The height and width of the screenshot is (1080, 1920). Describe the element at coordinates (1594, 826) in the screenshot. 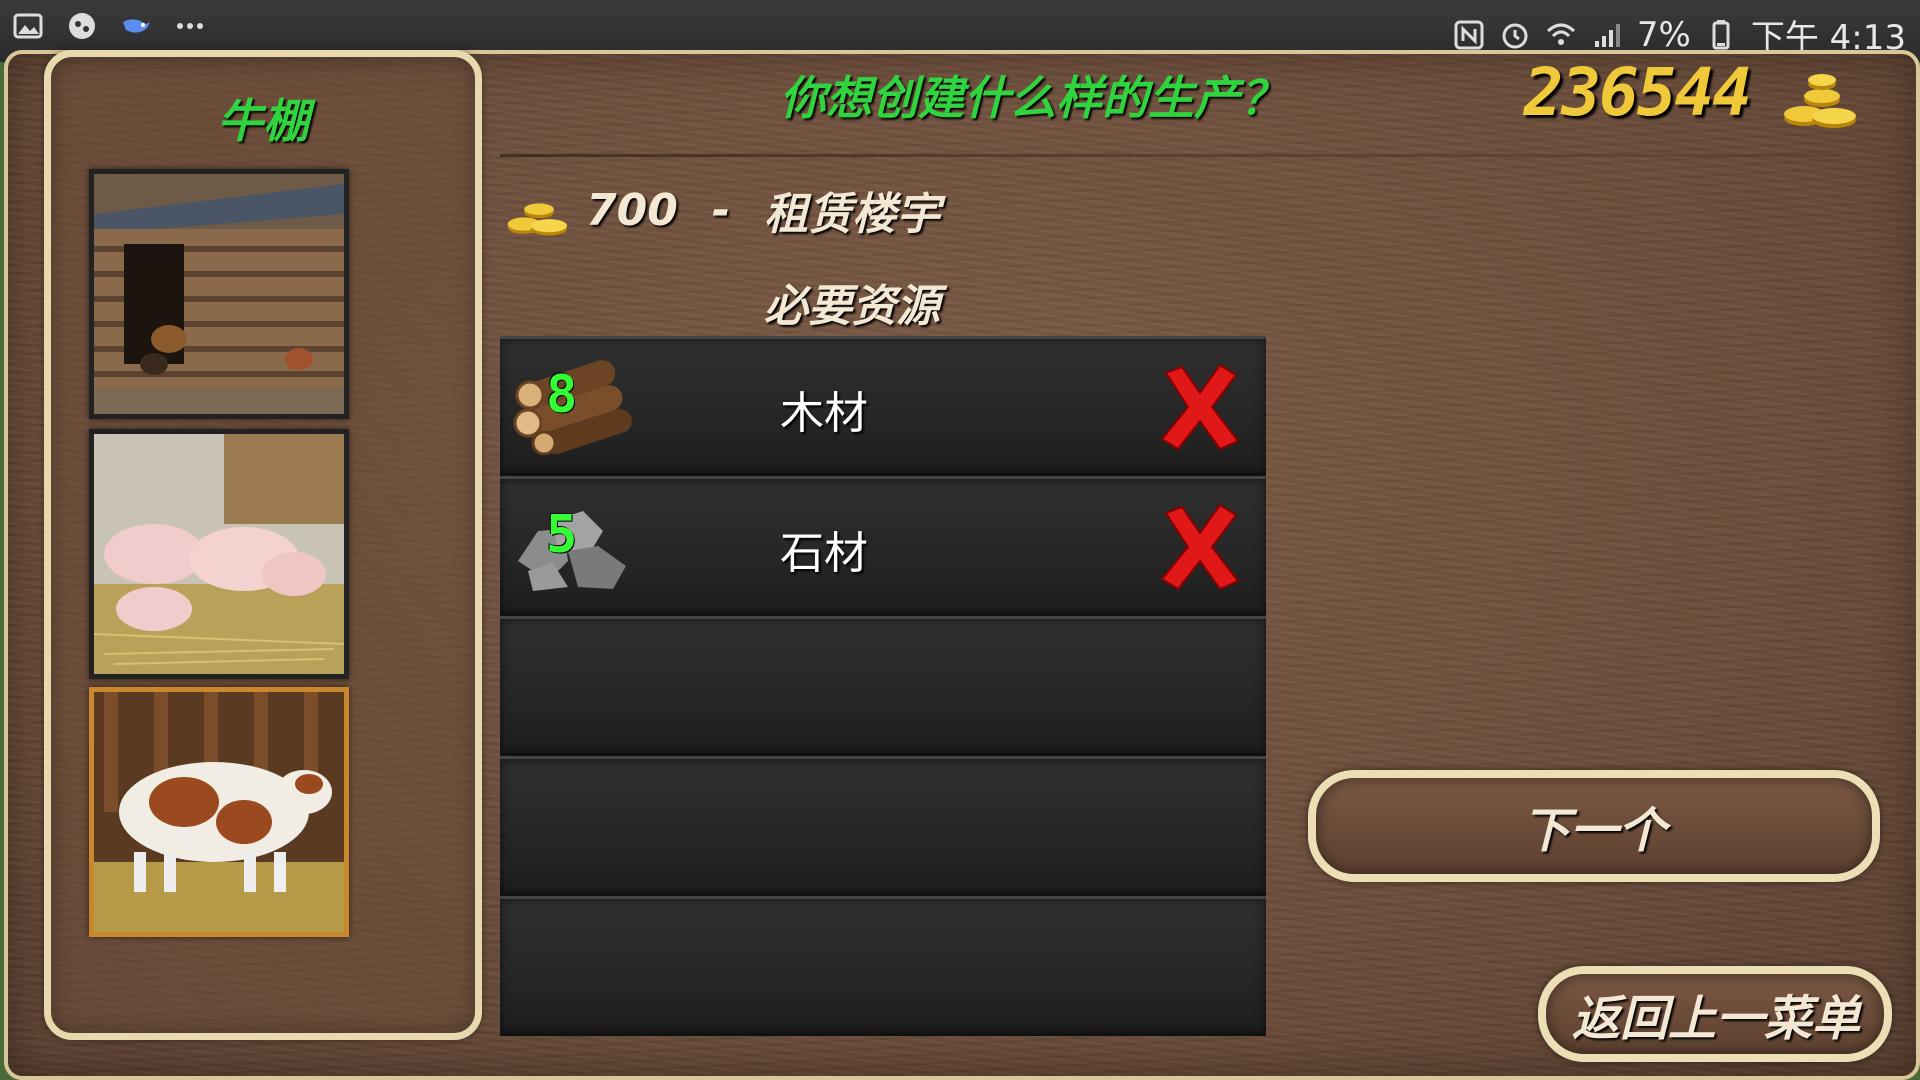

I see `next-button: 下一个` at that location.